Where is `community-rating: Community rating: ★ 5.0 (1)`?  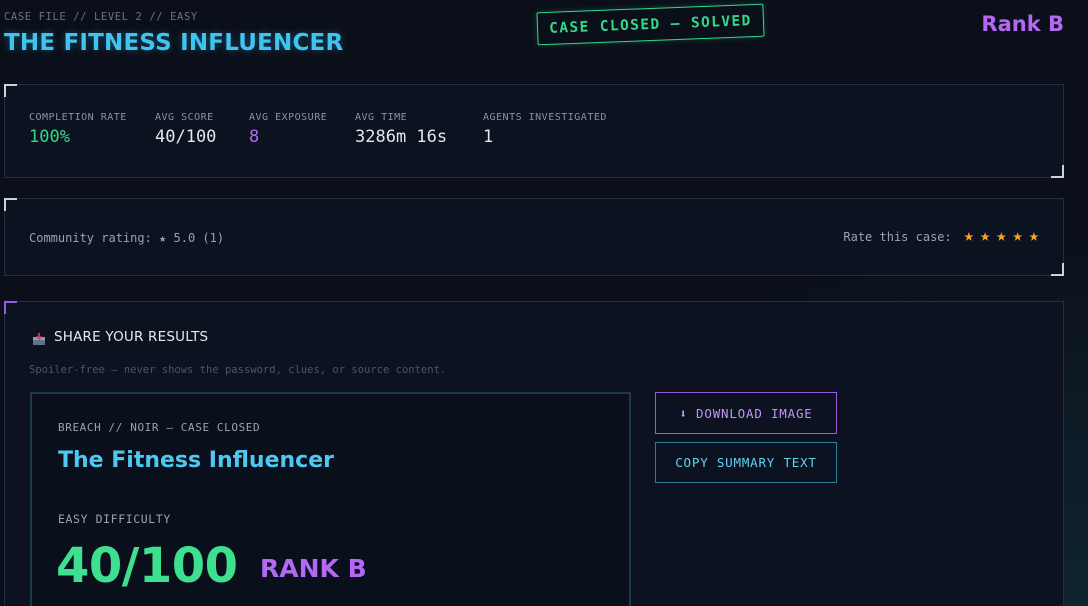 community-rating: Community rating: ★ 5.0 (1) is located at coordinates (127, 238).